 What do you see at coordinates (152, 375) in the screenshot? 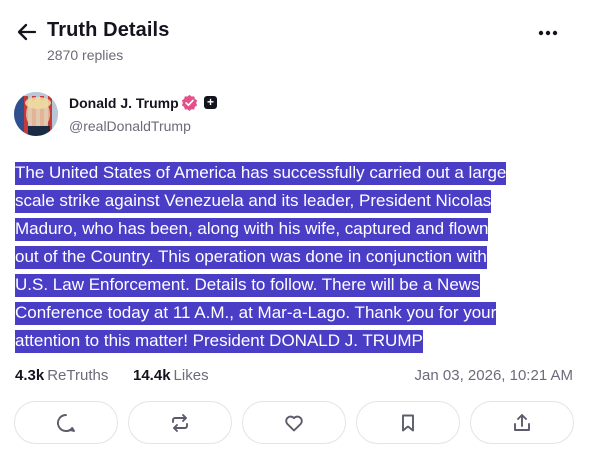
I see `likes-count: 14.4k` at bounding box center [152, 375].